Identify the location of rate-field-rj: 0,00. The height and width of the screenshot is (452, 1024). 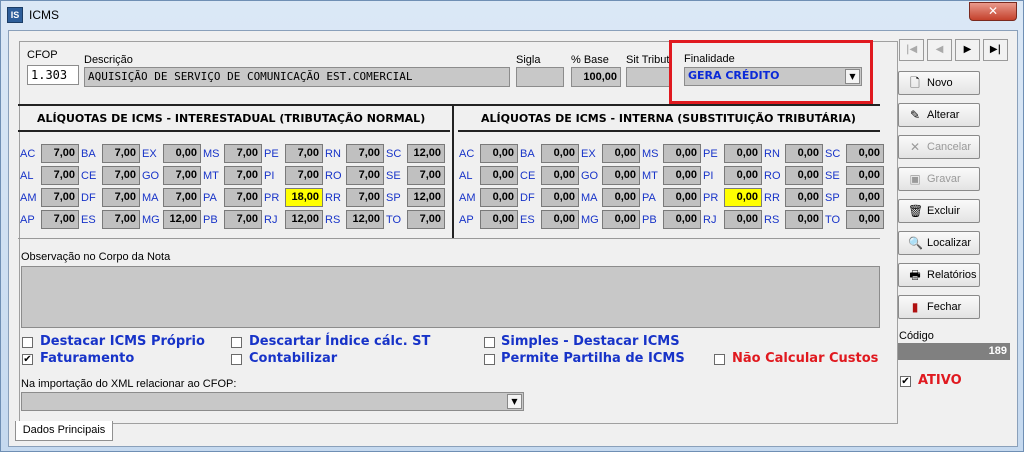
(743, 219).